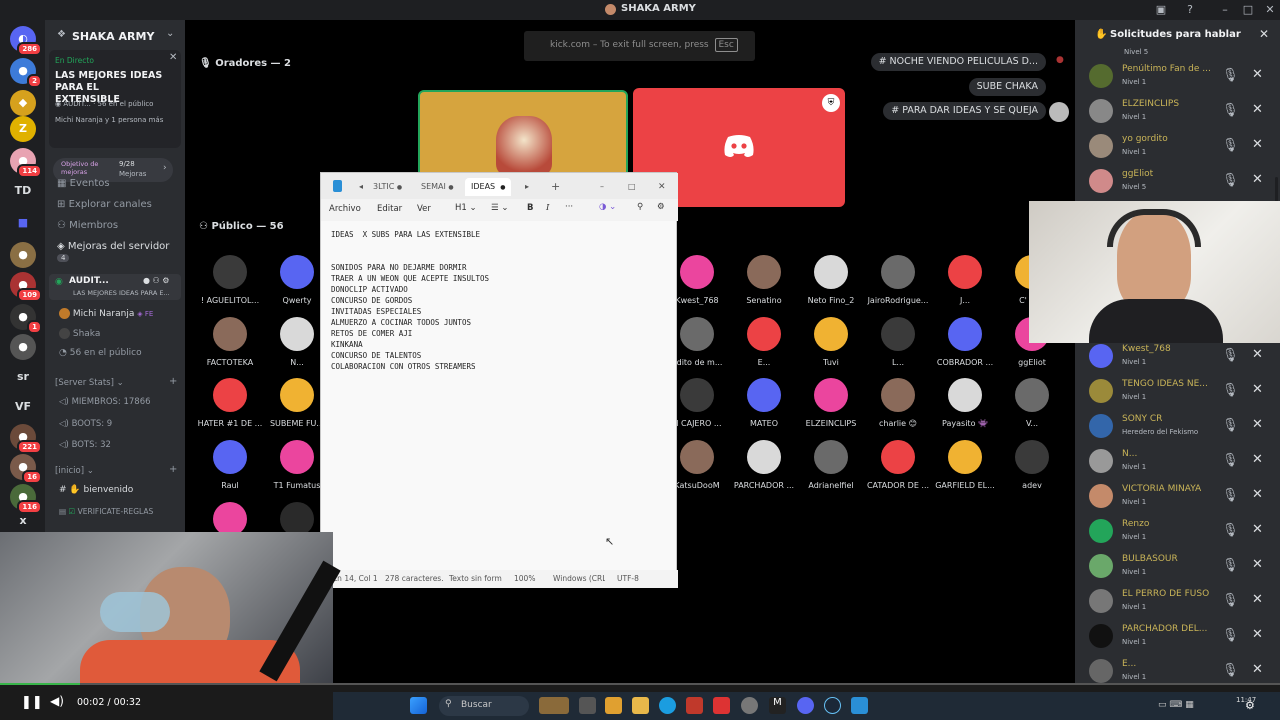 The width and height of the screenshot is (1280, 720). I want to click on request-row: ELZEINCLIPS Nivel 1 🎙 ✕, so click(1177, 111).